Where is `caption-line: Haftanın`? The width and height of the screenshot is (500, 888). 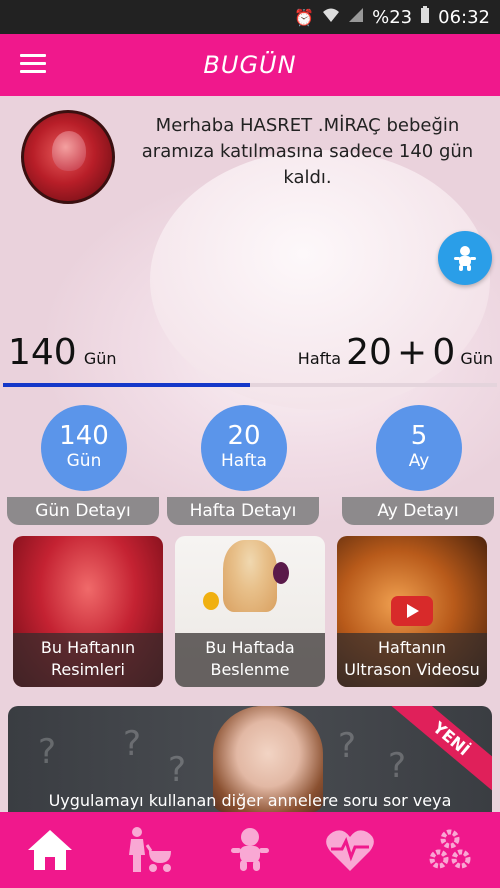
caption-line: Haftanın is located at coordinates (412, 647).